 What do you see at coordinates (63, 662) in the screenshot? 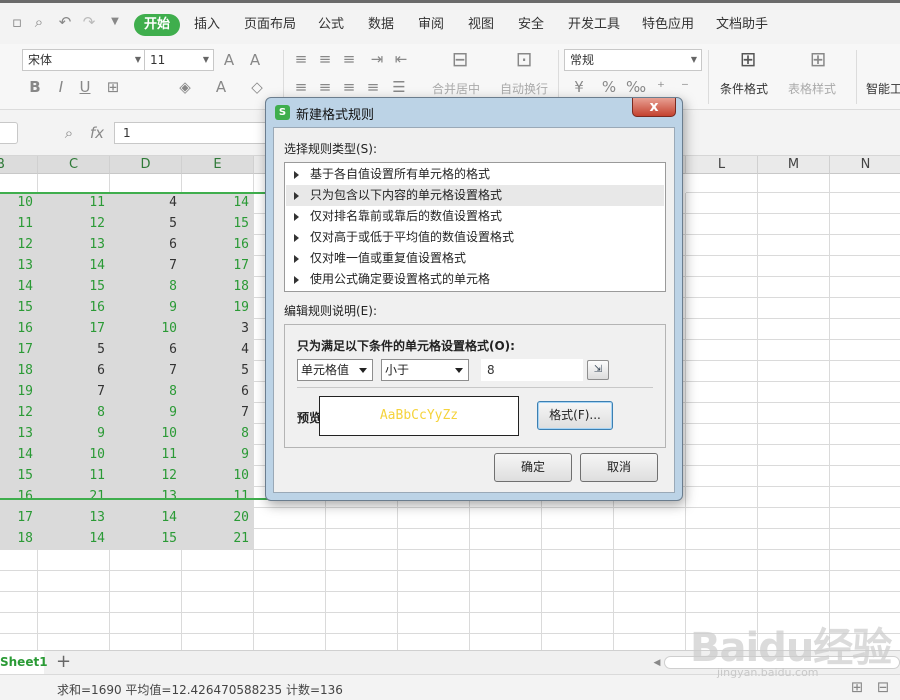
I see `add-sheet-icon: +` at bounding box center [63, 662].